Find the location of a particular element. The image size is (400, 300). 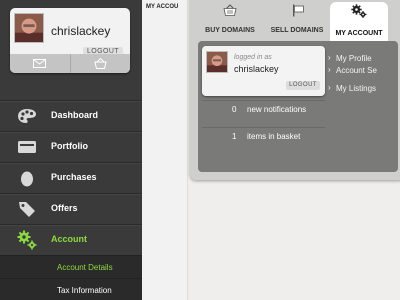

basket-label: items in basket is located at coordinates (274, 136).